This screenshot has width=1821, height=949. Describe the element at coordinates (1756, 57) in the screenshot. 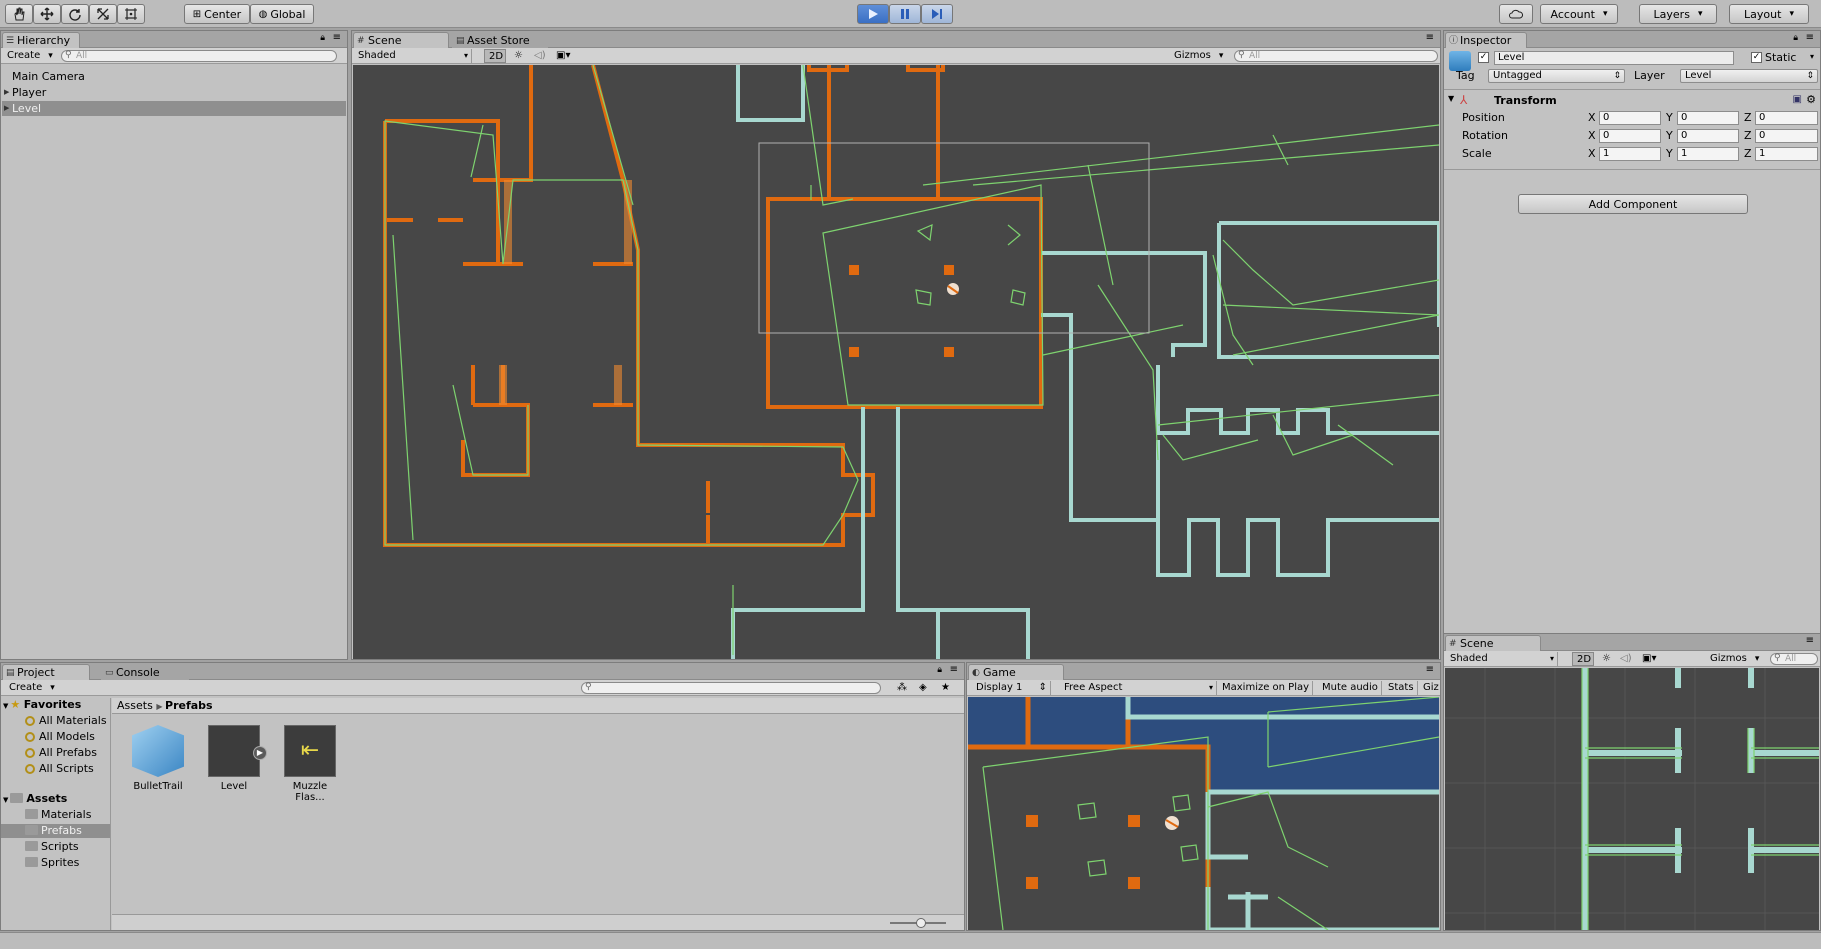

I see `static-checkbox: ✓` at that location.